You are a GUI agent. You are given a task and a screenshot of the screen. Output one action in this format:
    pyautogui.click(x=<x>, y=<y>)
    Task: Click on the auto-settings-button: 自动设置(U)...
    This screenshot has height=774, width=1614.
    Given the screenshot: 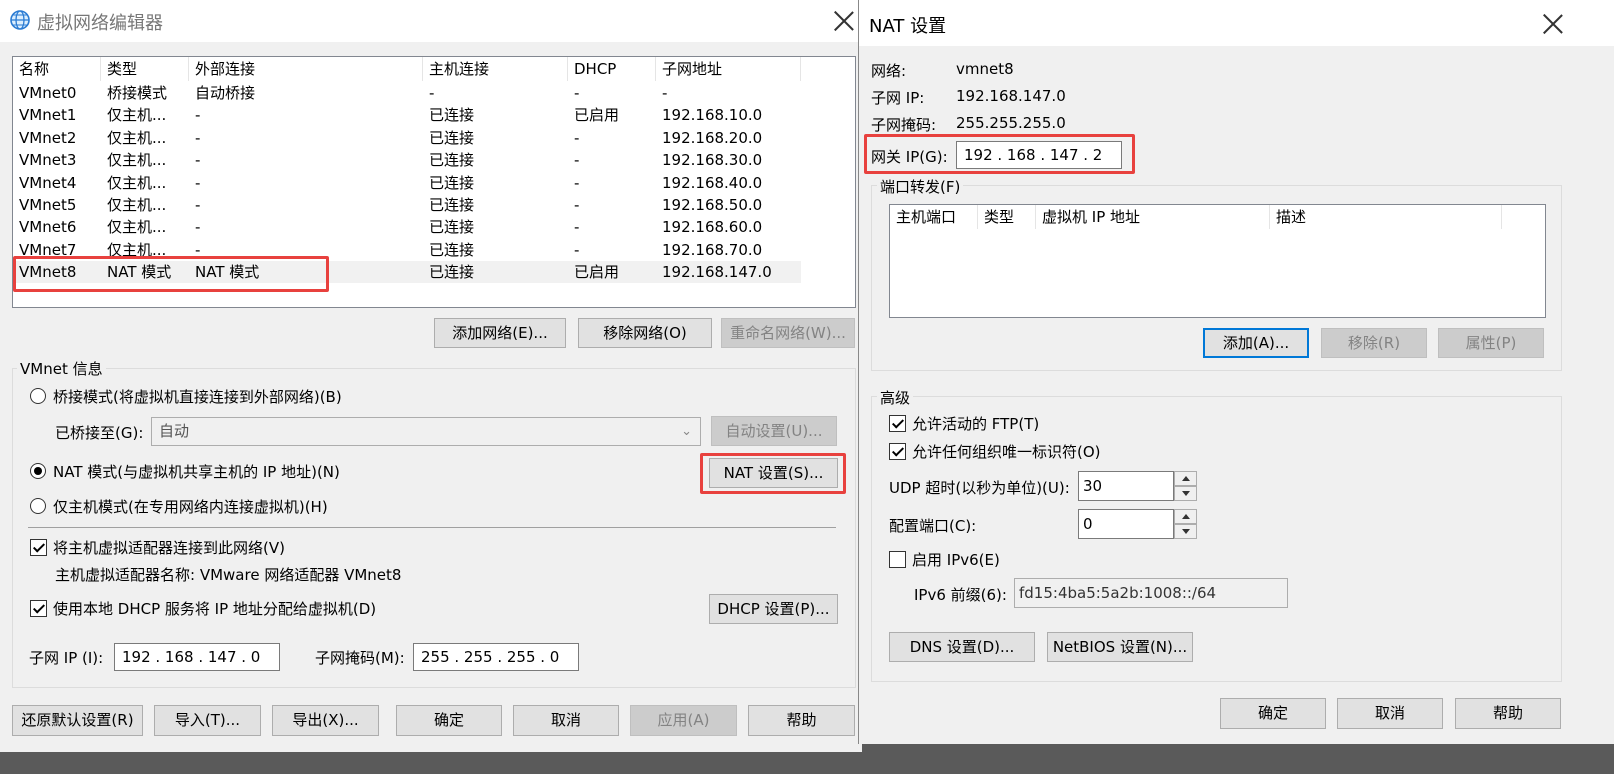 What is the action you would take?
    pyautogui.click(x=774, y=431)
    